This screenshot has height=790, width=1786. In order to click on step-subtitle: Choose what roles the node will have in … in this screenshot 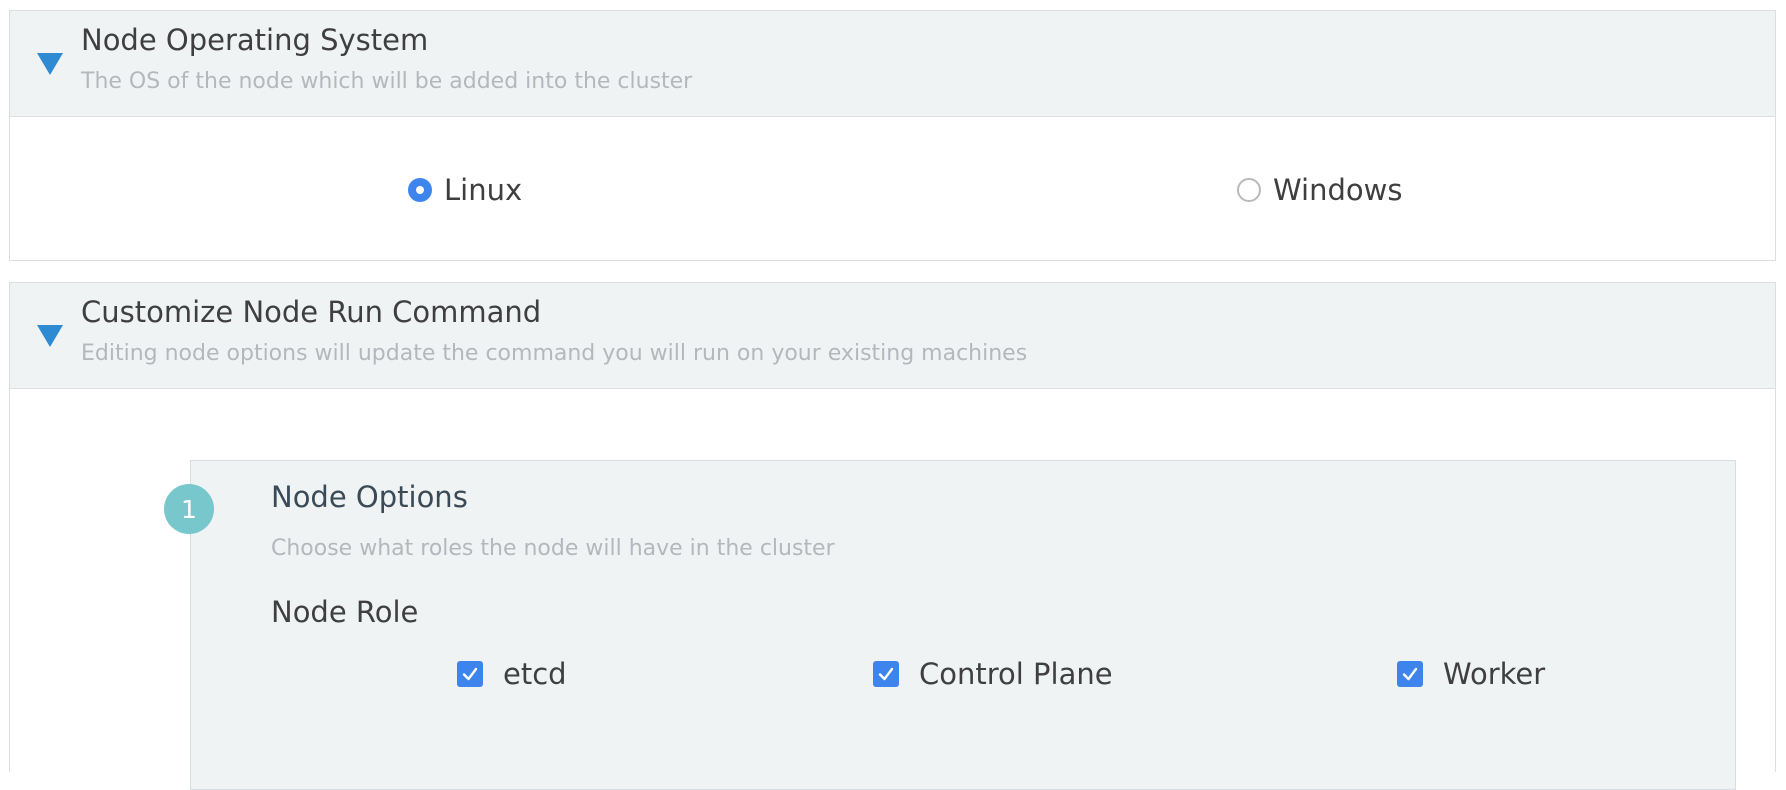, I will do `click(553, 548)`.